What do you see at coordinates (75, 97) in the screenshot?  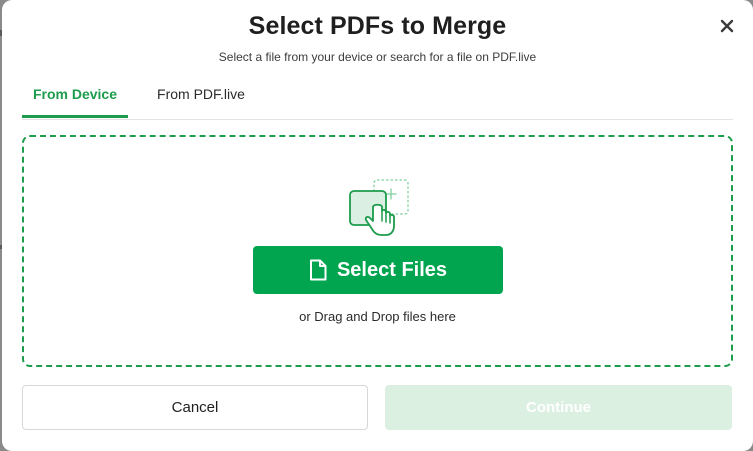 I see `tab-from-device: From Device` at bounding box center [75, 97].